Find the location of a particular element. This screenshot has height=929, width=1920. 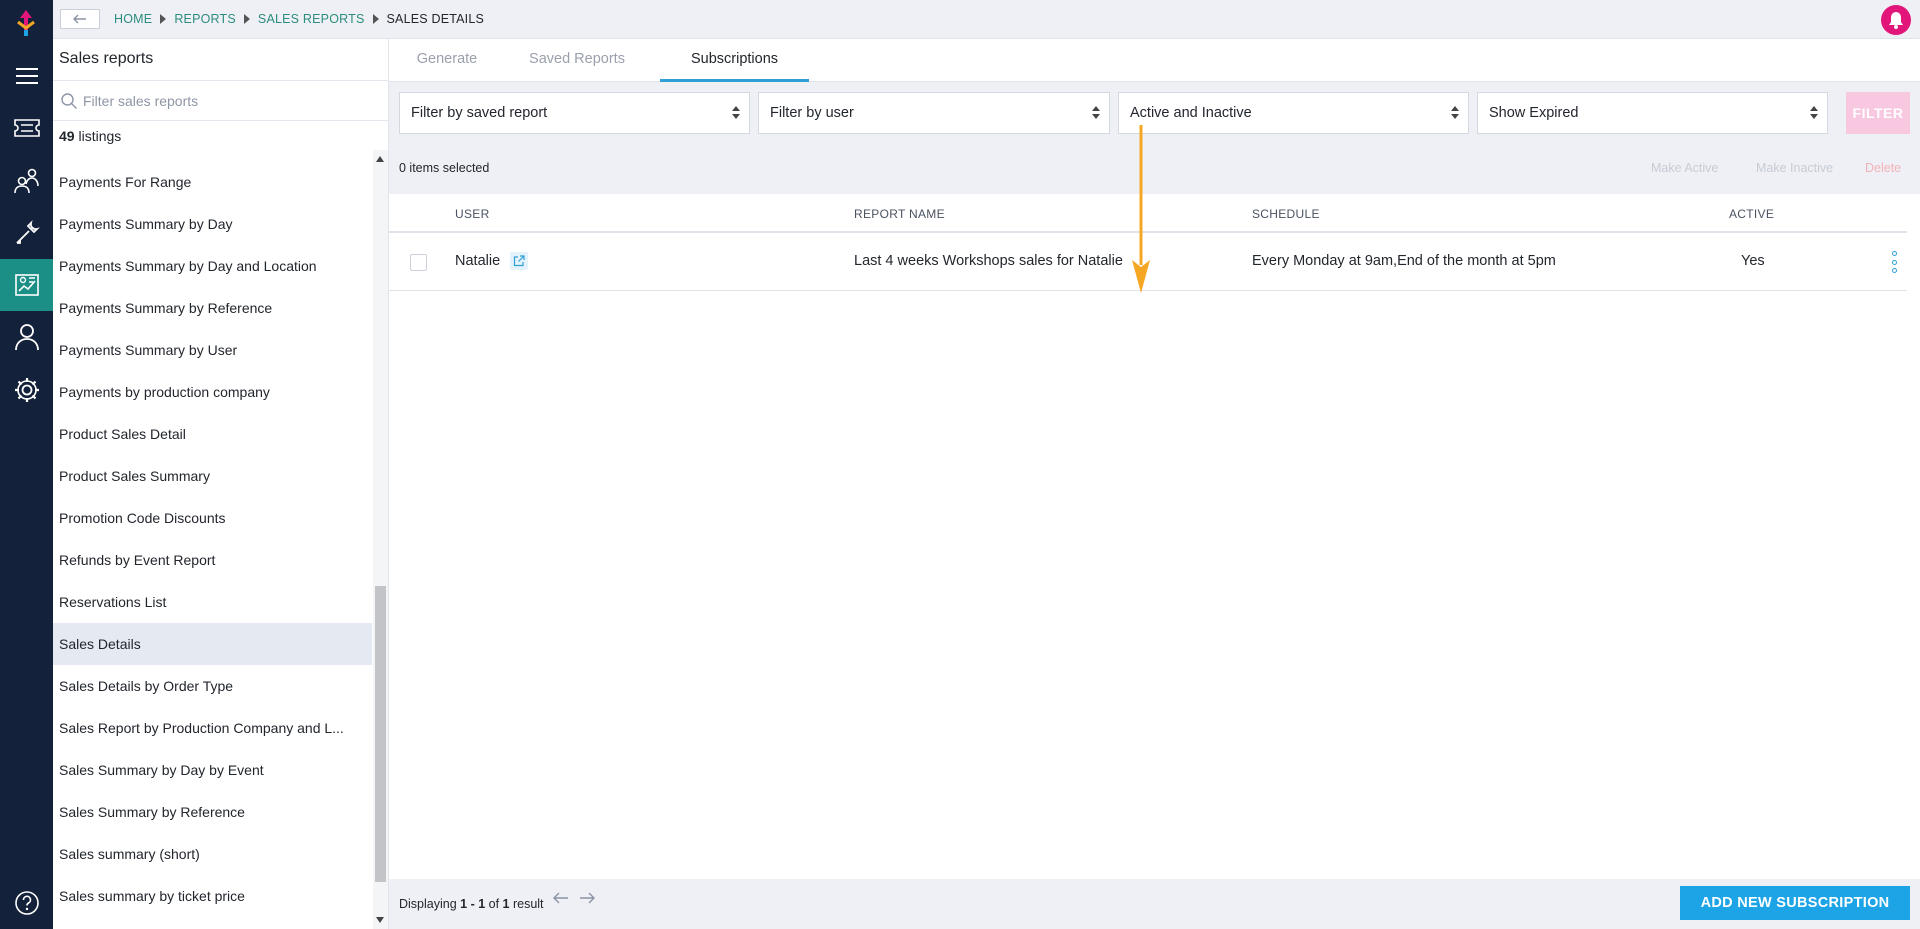

nav-rail is located at coordinates (26, 464).